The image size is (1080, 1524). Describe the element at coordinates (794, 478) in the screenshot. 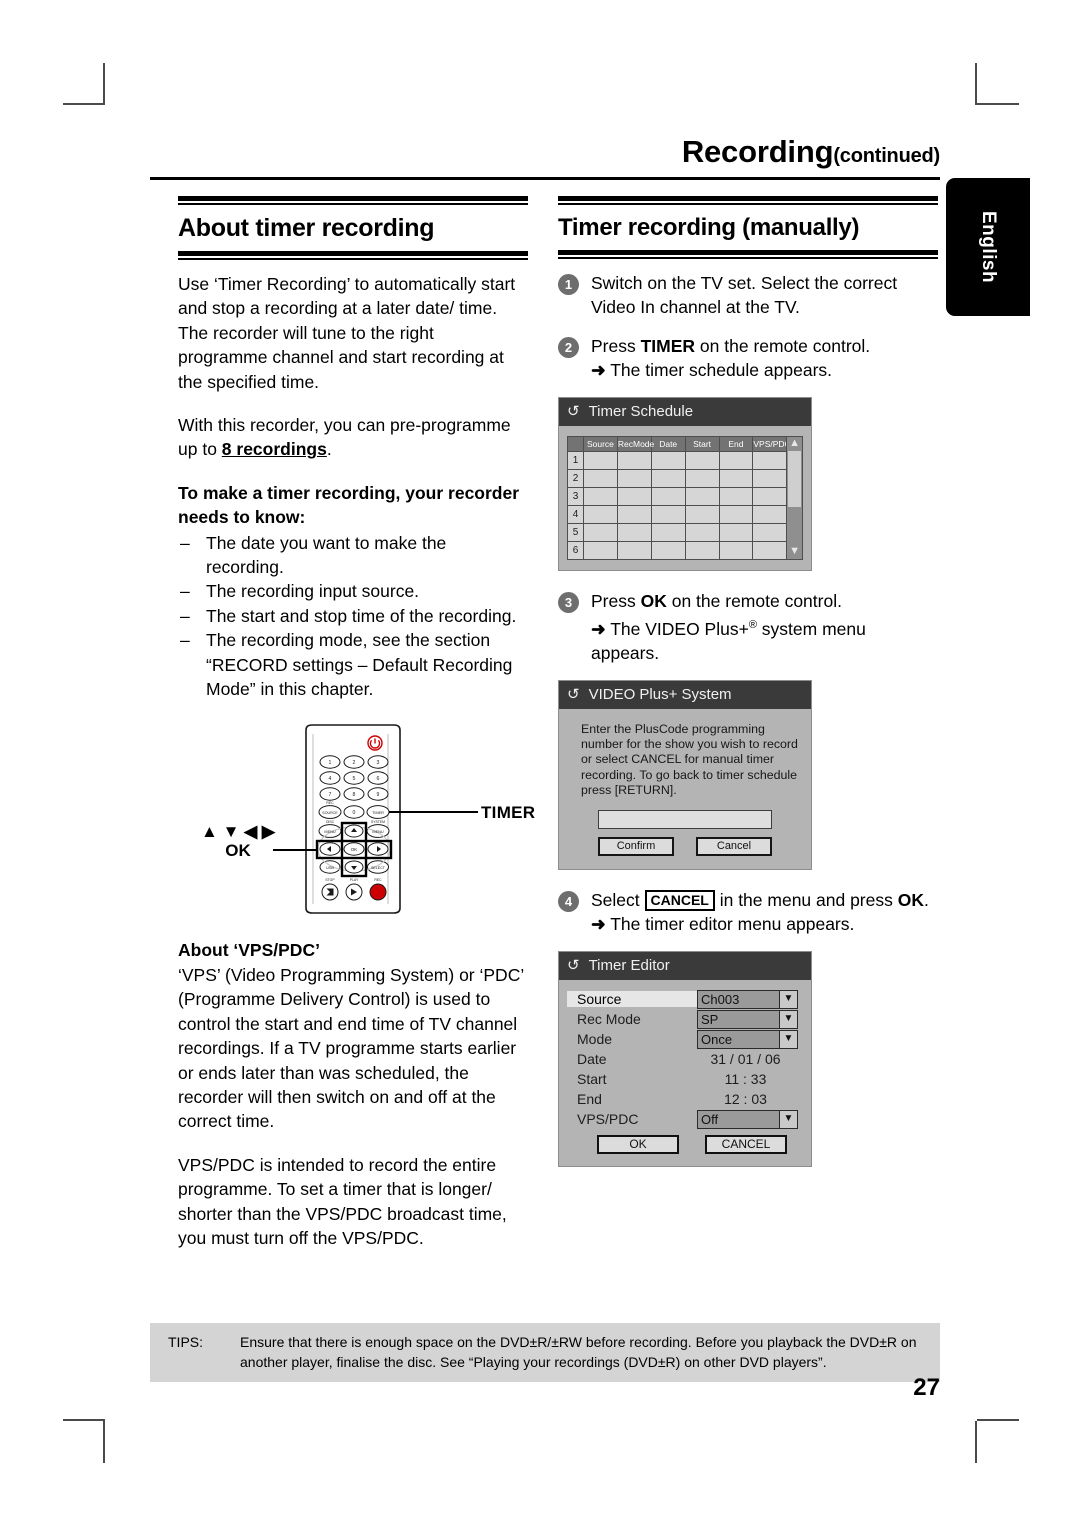

I see `scrollbar-thumb` at that location.